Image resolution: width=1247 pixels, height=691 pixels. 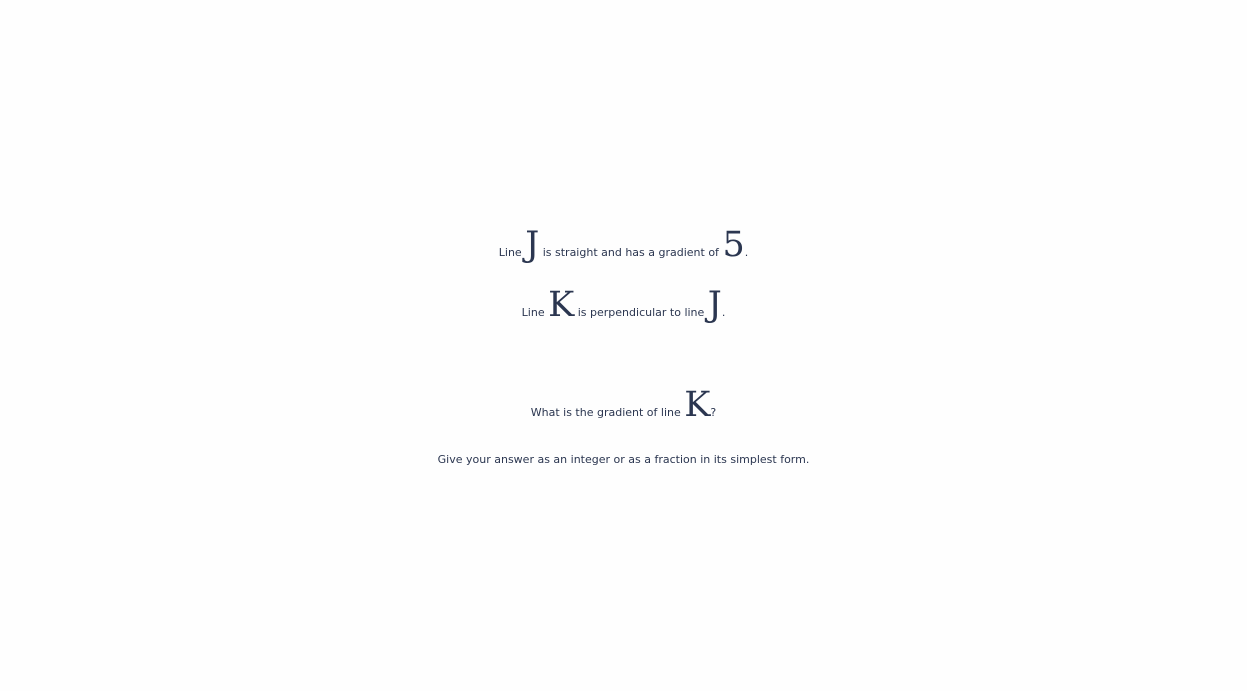 What do you see at coordinates (631, 252) in the screenshot?
I see `line-j-middle: is straight and has a gradient of` at bounding box center [631, 252].